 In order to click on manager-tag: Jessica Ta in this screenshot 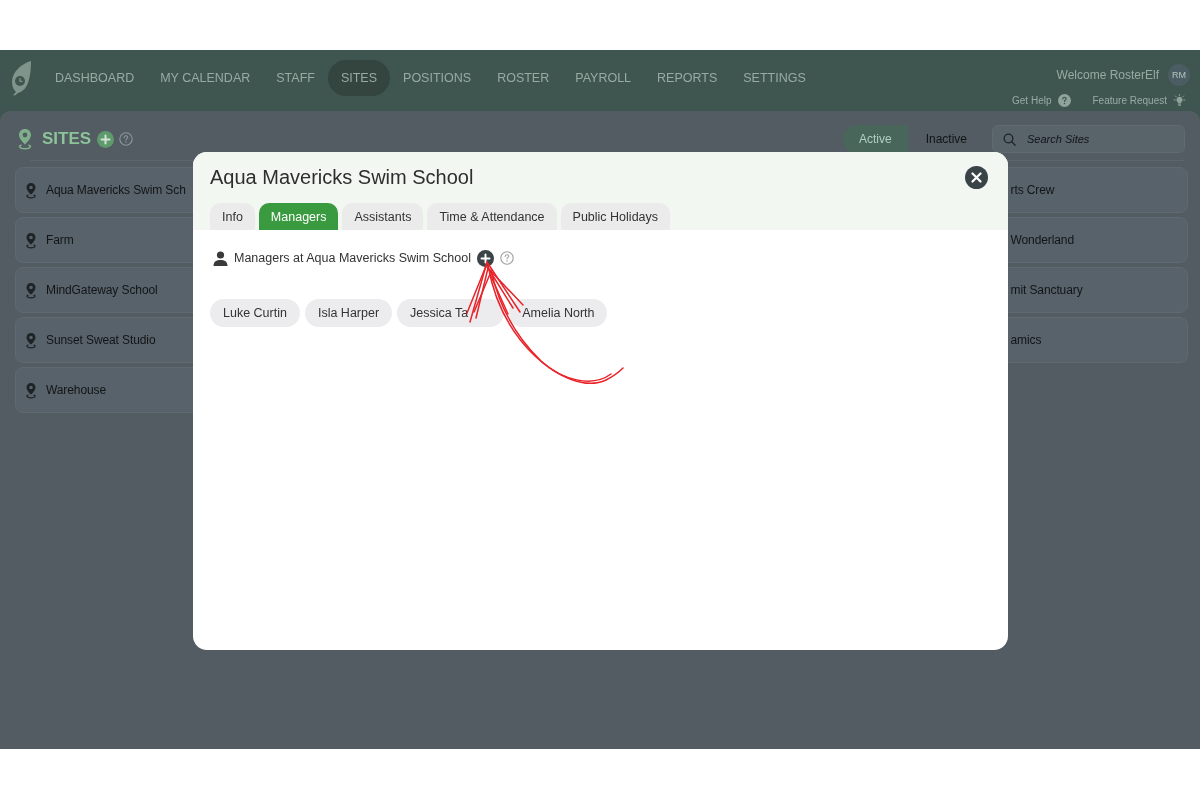, I will do `click(451, 313)`.